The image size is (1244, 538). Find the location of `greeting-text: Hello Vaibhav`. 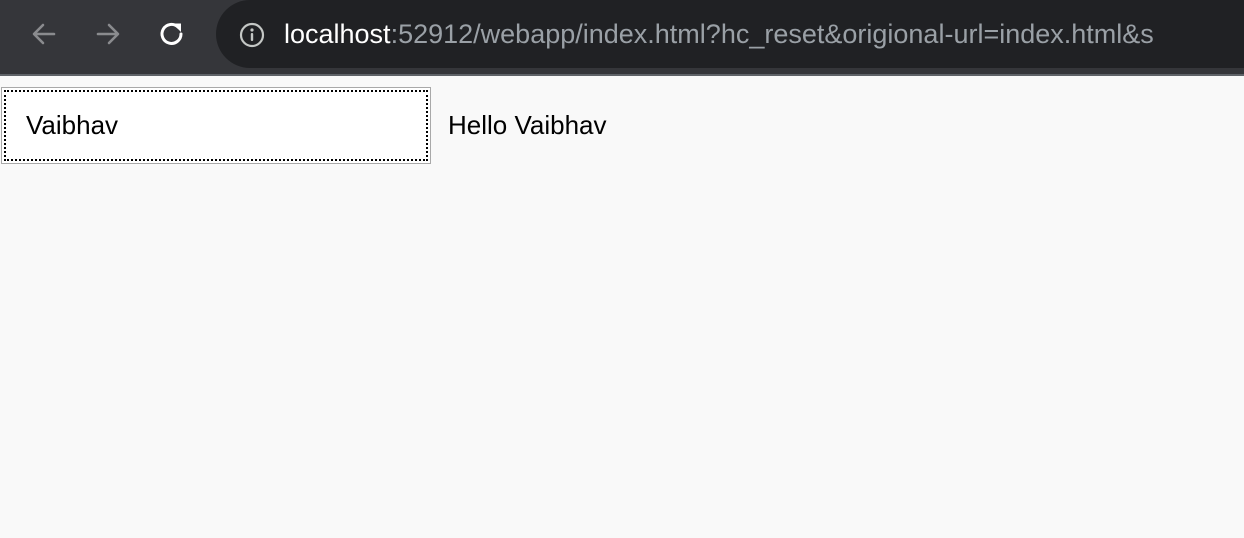

greeting-text: Hello Vaibhav is located at coordinates (527, 125).